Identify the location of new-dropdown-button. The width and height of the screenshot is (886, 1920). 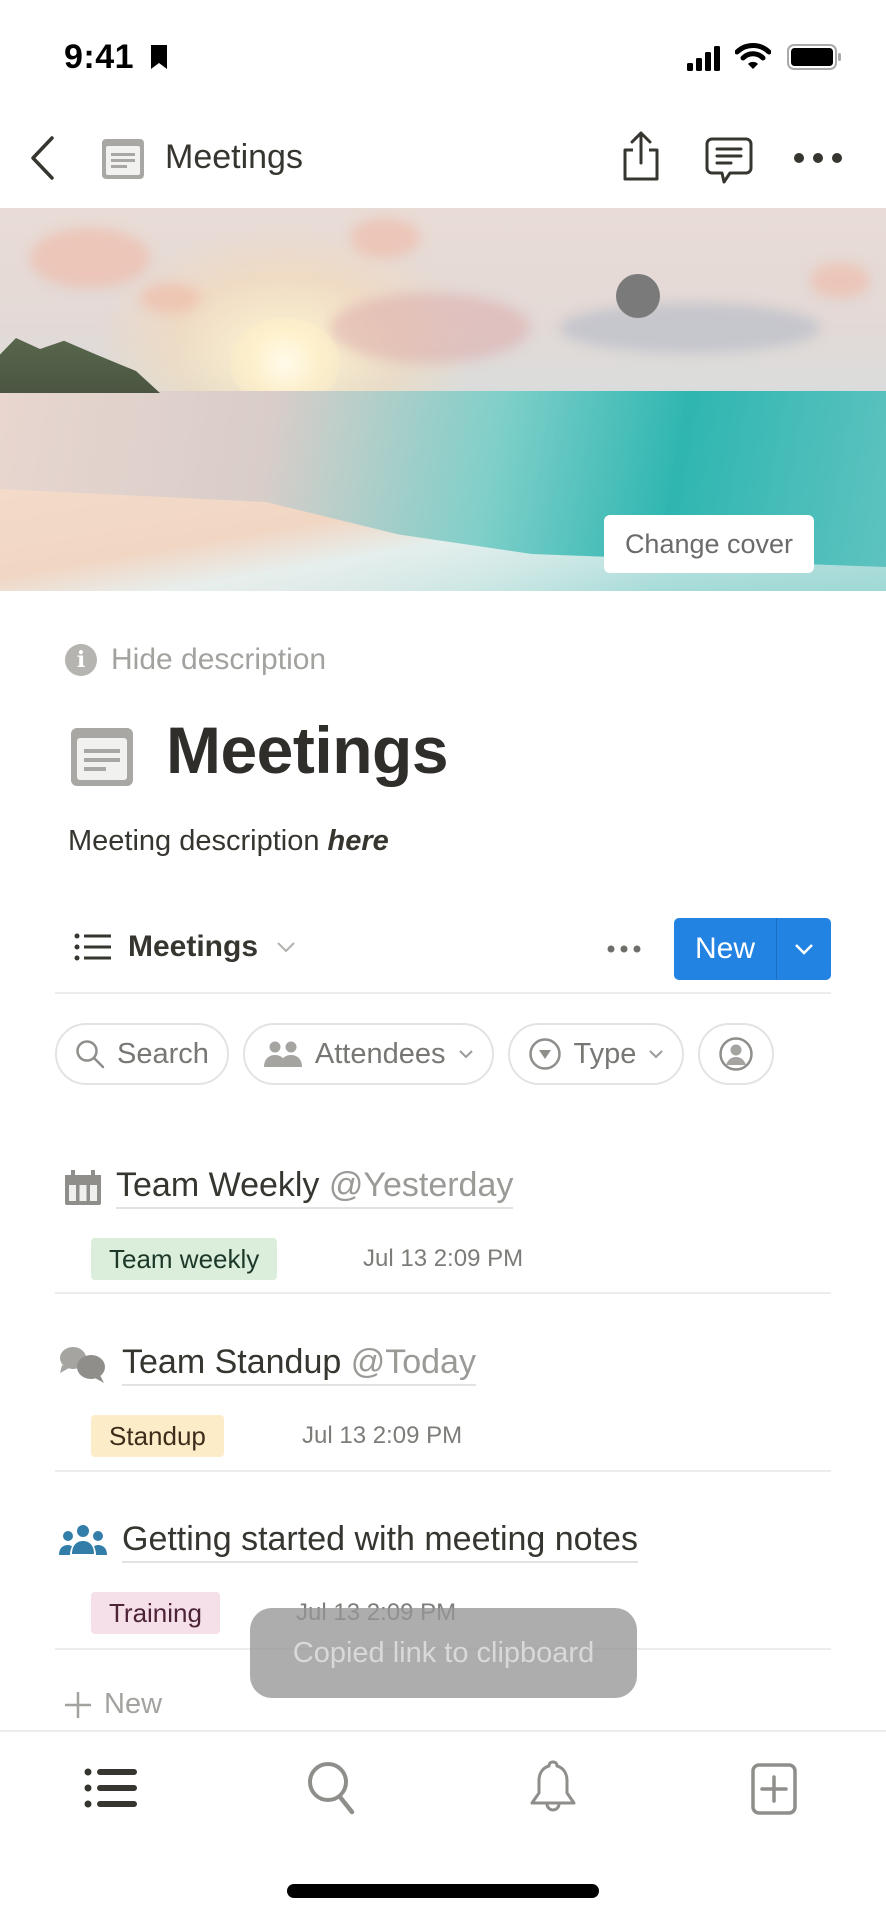
(804, 949).